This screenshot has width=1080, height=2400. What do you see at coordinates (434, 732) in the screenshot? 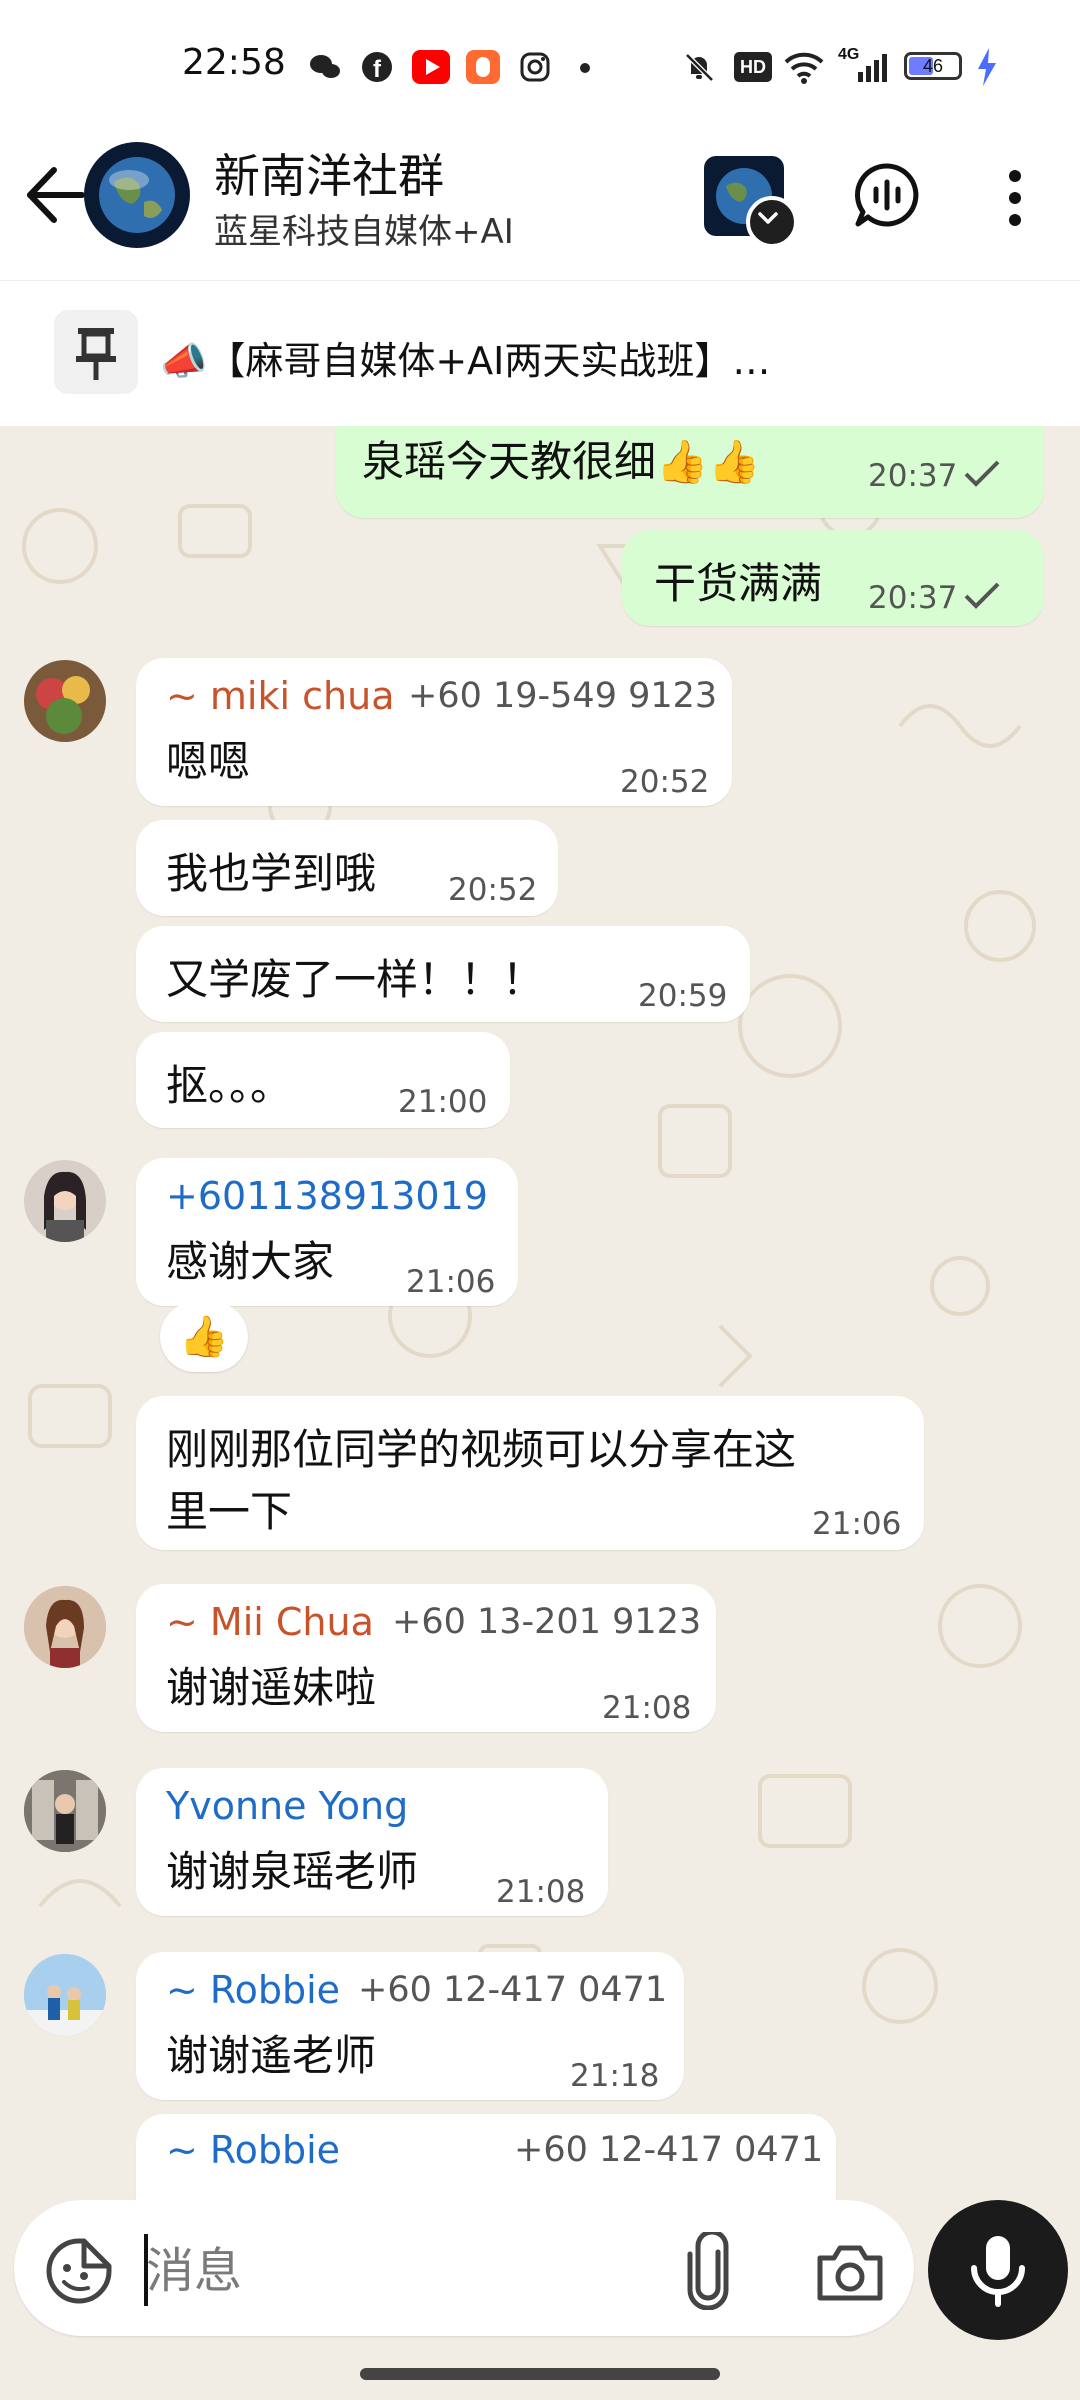
I see `incoming-message: ~ miki chua +60 19-549 9123 嗯嗯 20:52` at bounding box center [434, 732].